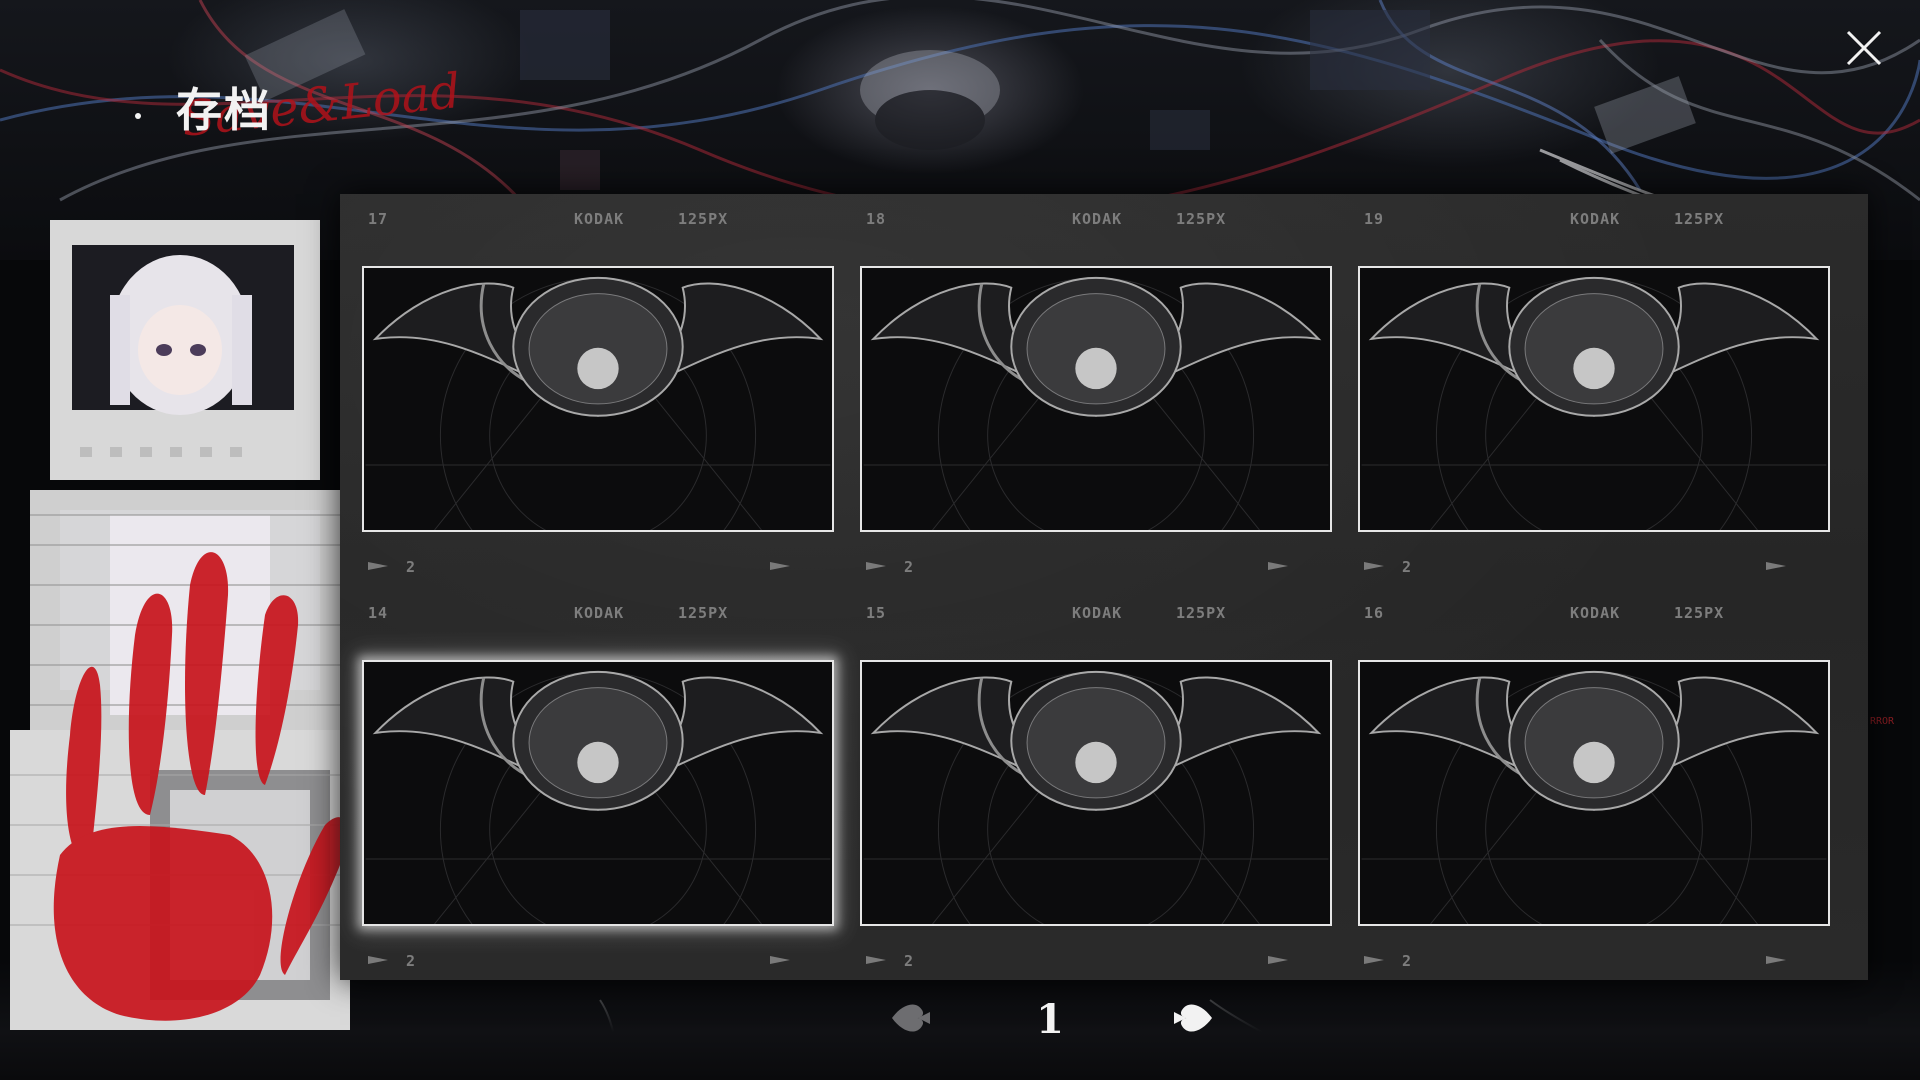  I want to click on save-slot: 17 KODAK 125PX 2, so click(589, 395).